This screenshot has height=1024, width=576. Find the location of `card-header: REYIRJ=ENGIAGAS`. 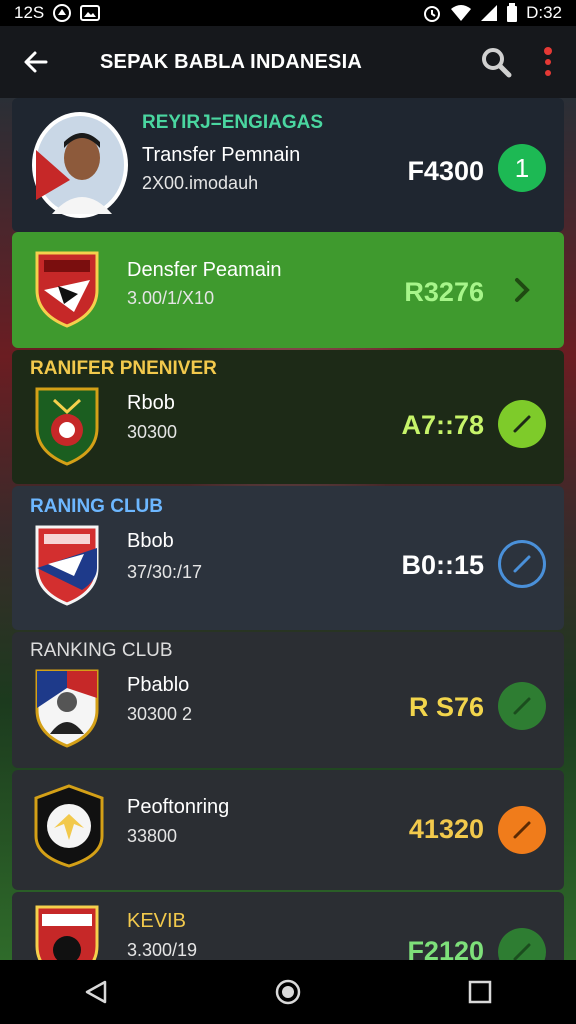

card-header: REYIRJ=ENGIAGAS is located at coordinates (233, 122).